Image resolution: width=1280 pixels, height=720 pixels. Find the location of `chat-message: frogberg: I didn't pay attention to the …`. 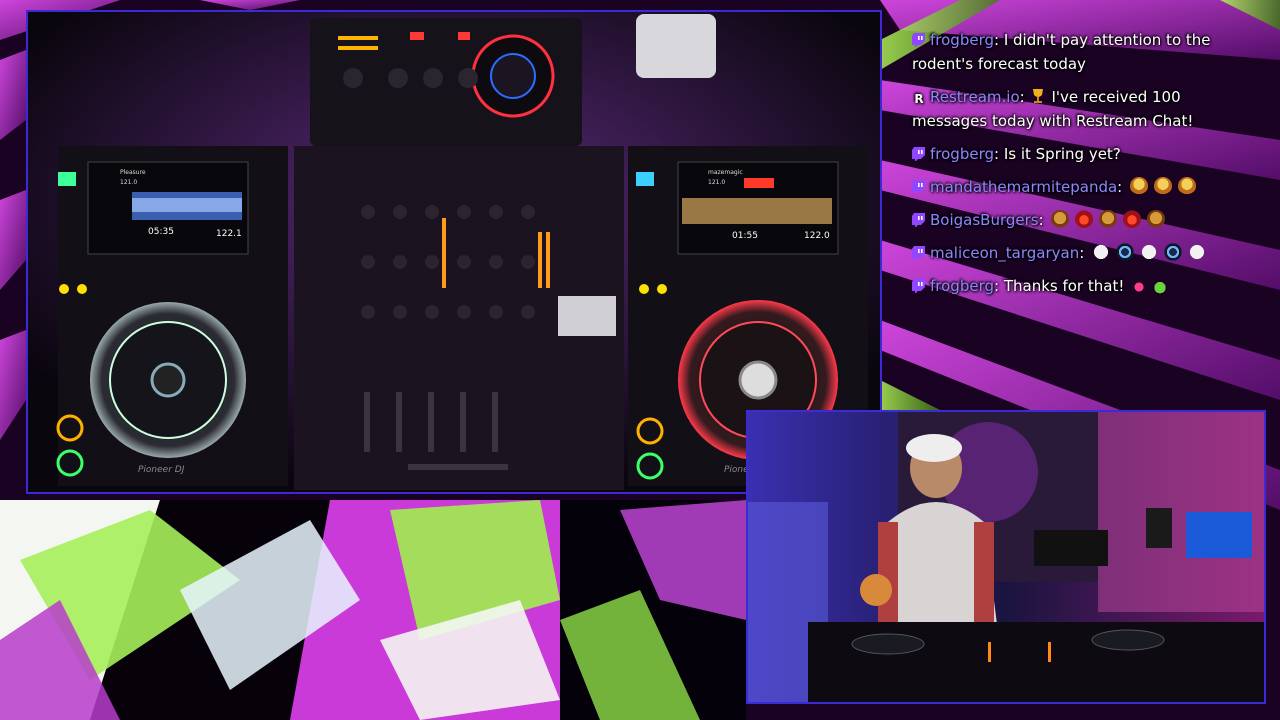

chat-message: frogberg: I didn't pay attention to the … is located at coordinates (1061, 52).